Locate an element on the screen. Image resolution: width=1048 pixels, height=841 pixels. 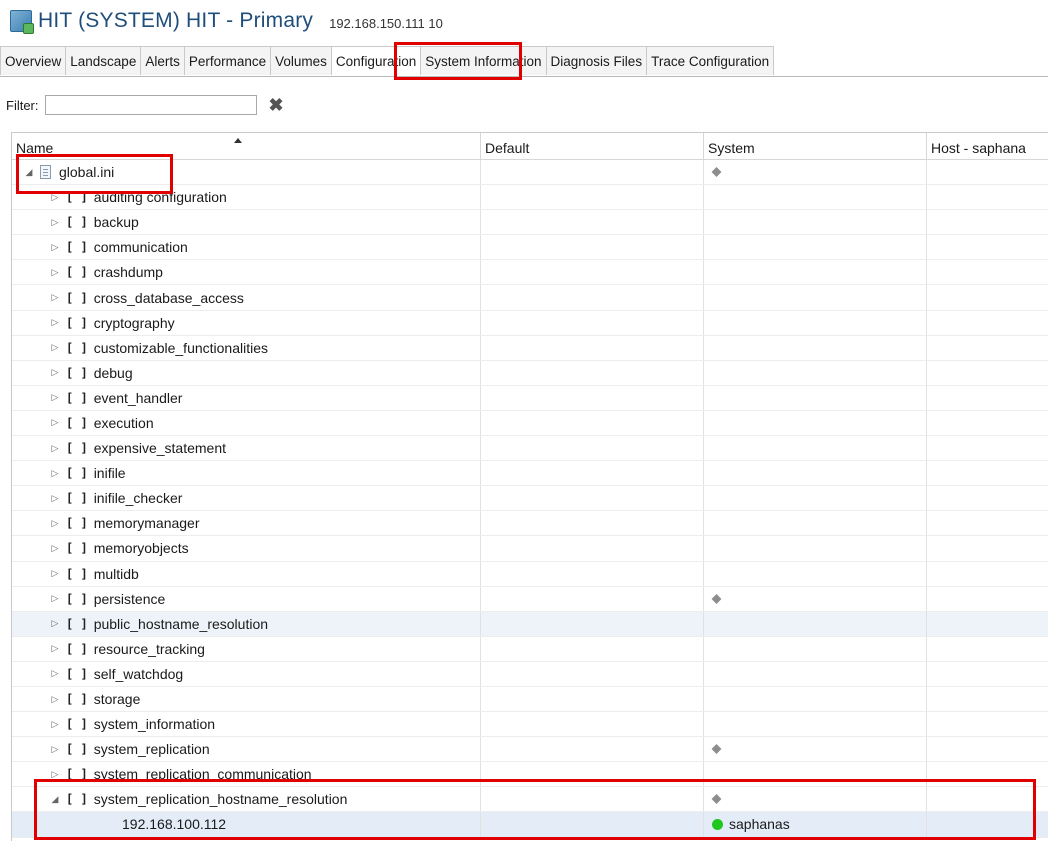
row-label: cryptography is located at coordinates (134, 322).